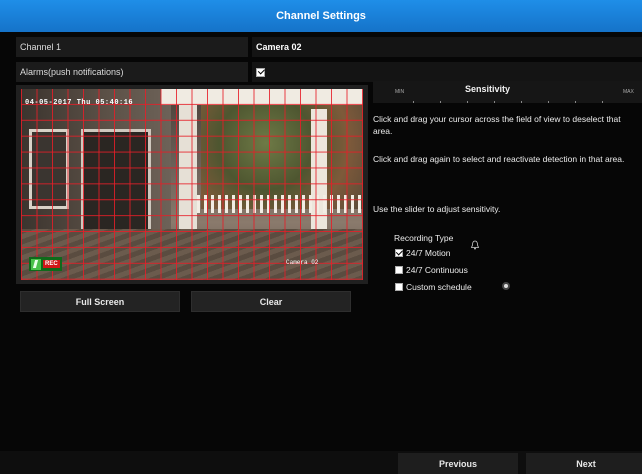  What do you see at coordinates (260, 72) in the screenshot?
I see `alarms-checkbox` at bounding box center [260, 72].